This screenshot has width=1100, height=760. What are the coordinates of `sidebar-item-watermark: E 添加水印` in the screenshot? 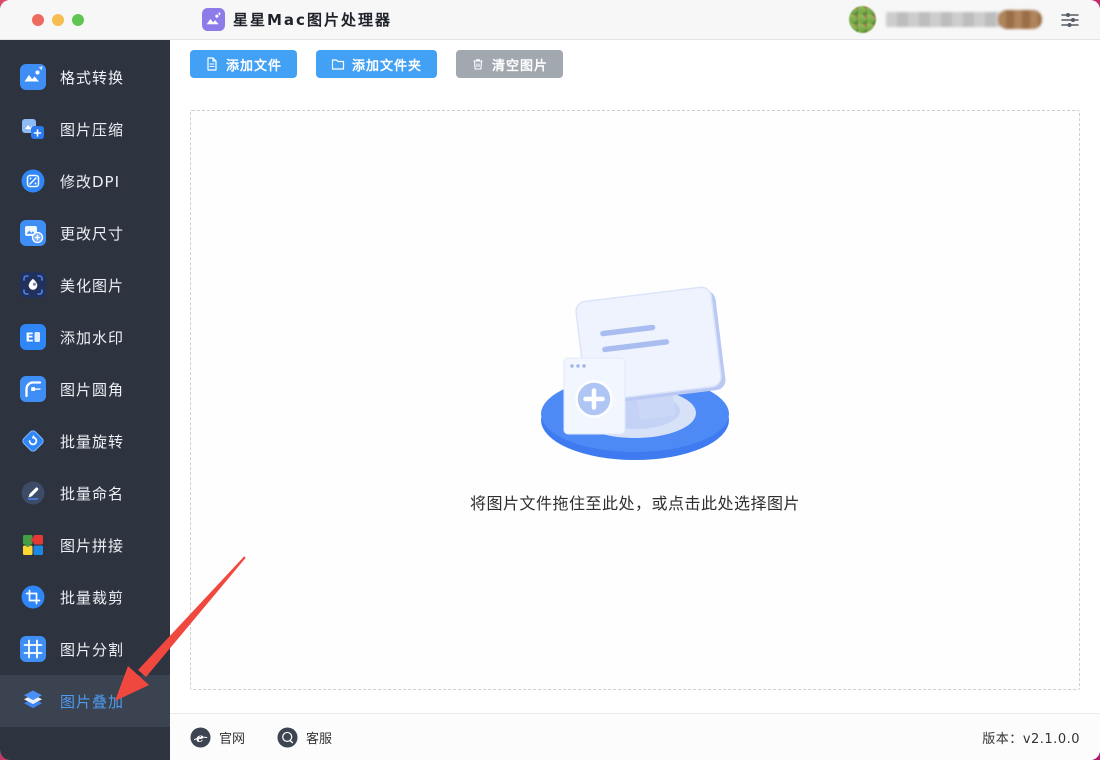 It's located at (85, 337).